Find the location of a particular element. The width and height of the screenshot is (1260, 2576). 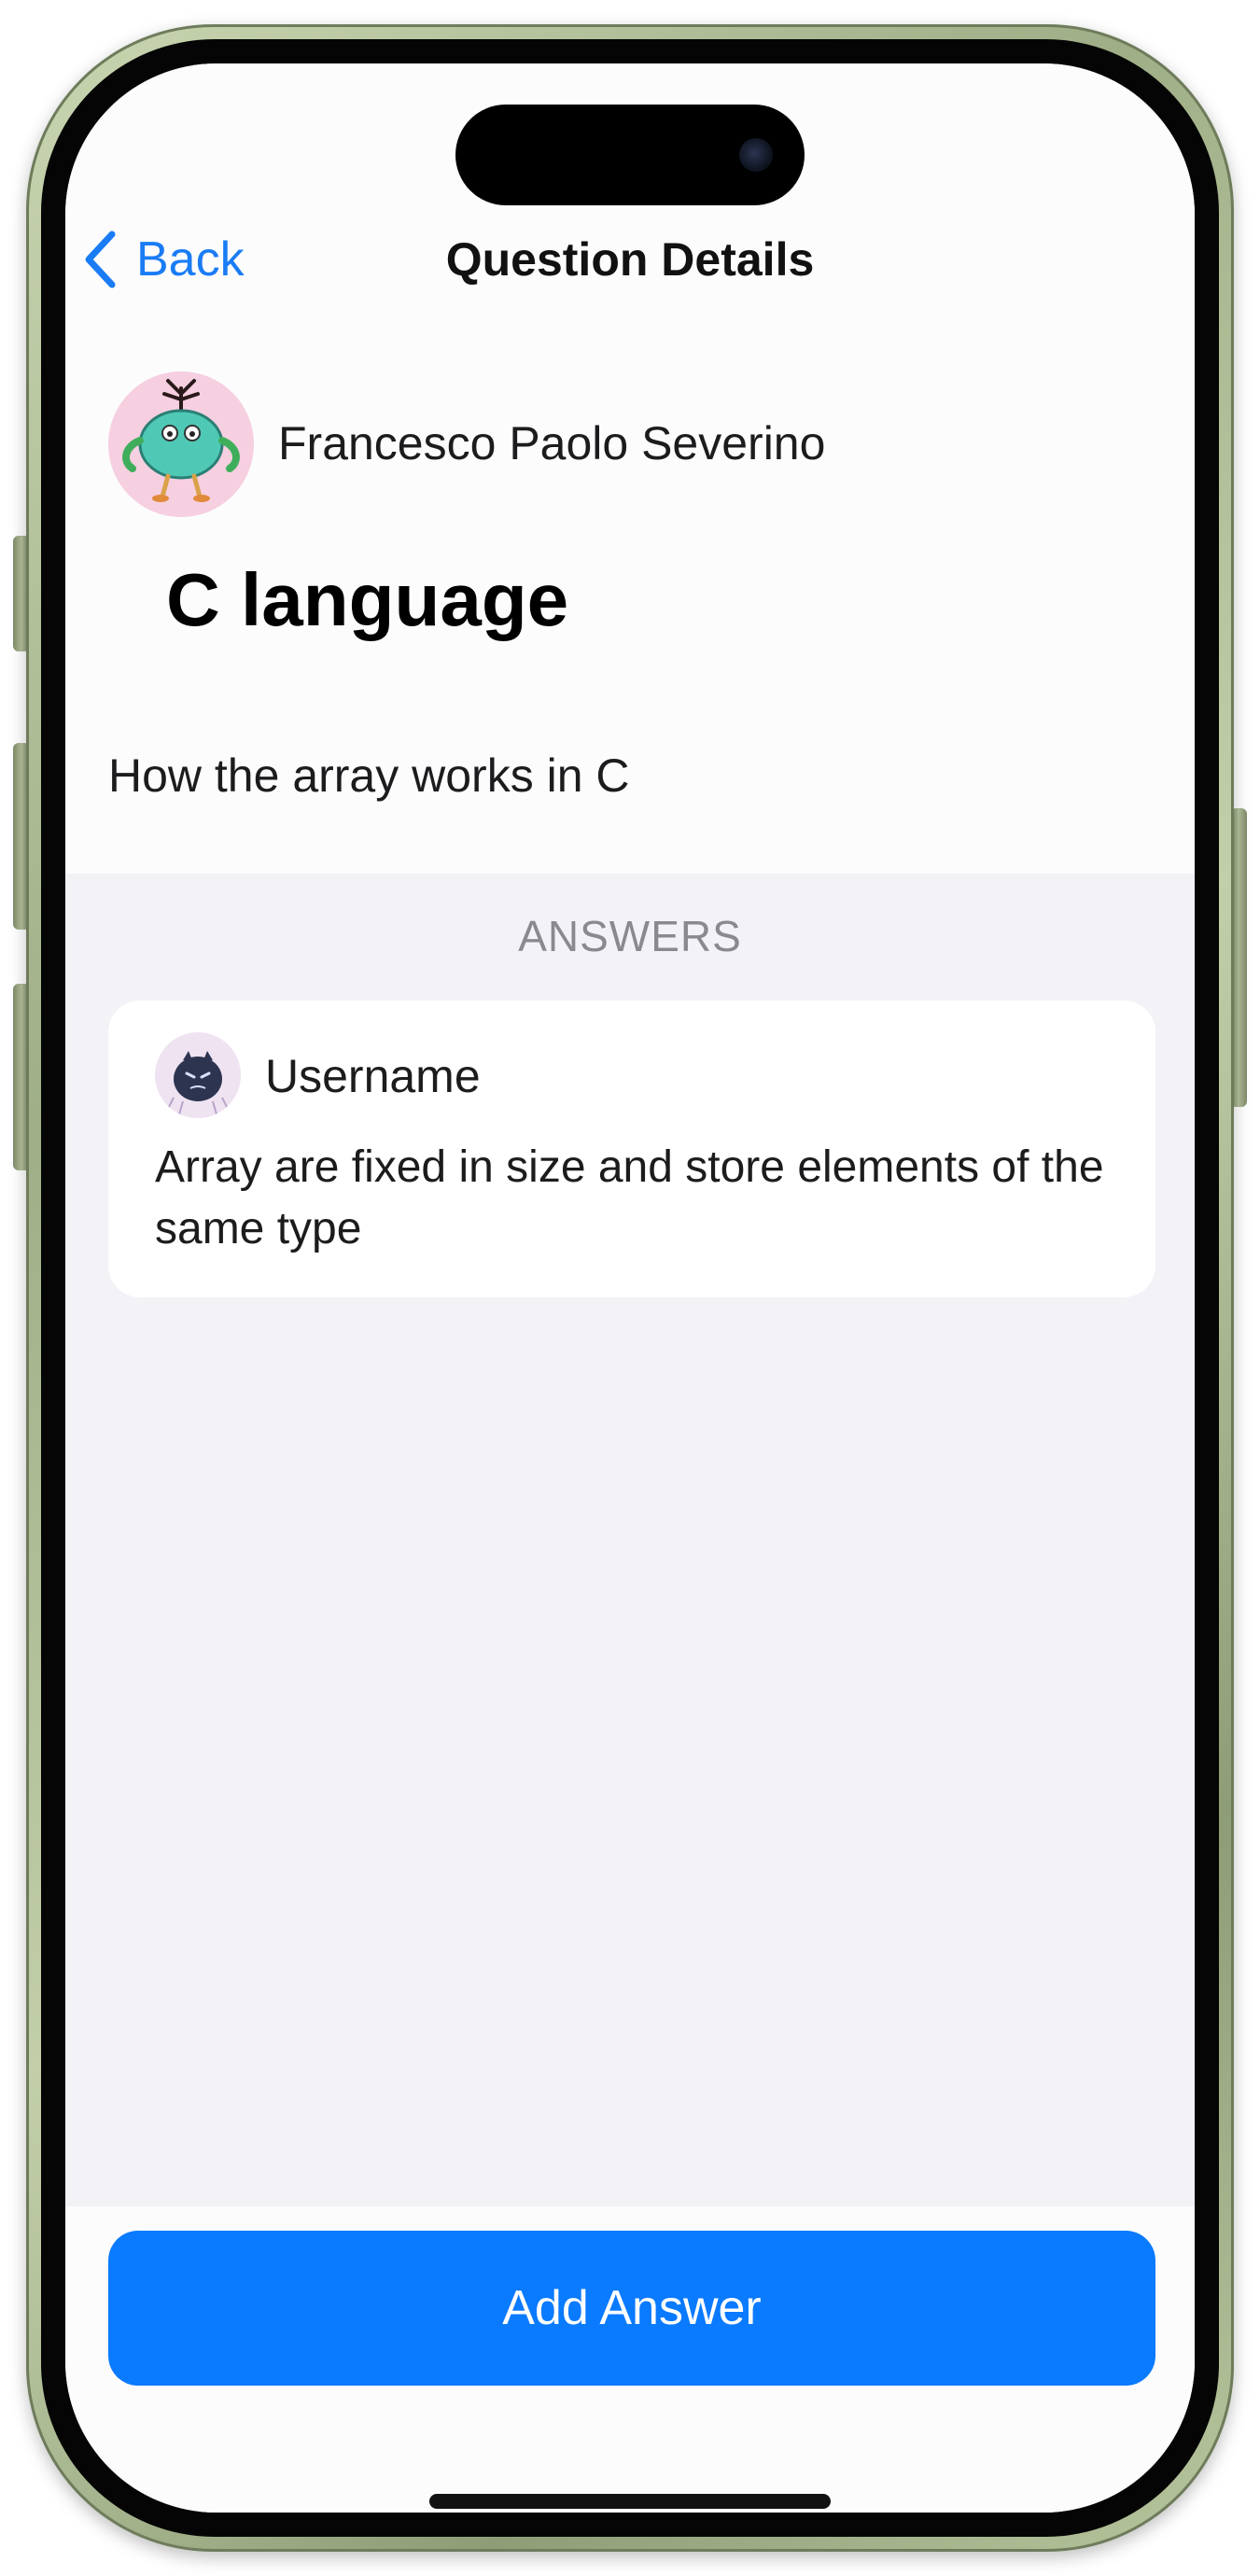

back-button: Back is located at coordinates (164, 259).